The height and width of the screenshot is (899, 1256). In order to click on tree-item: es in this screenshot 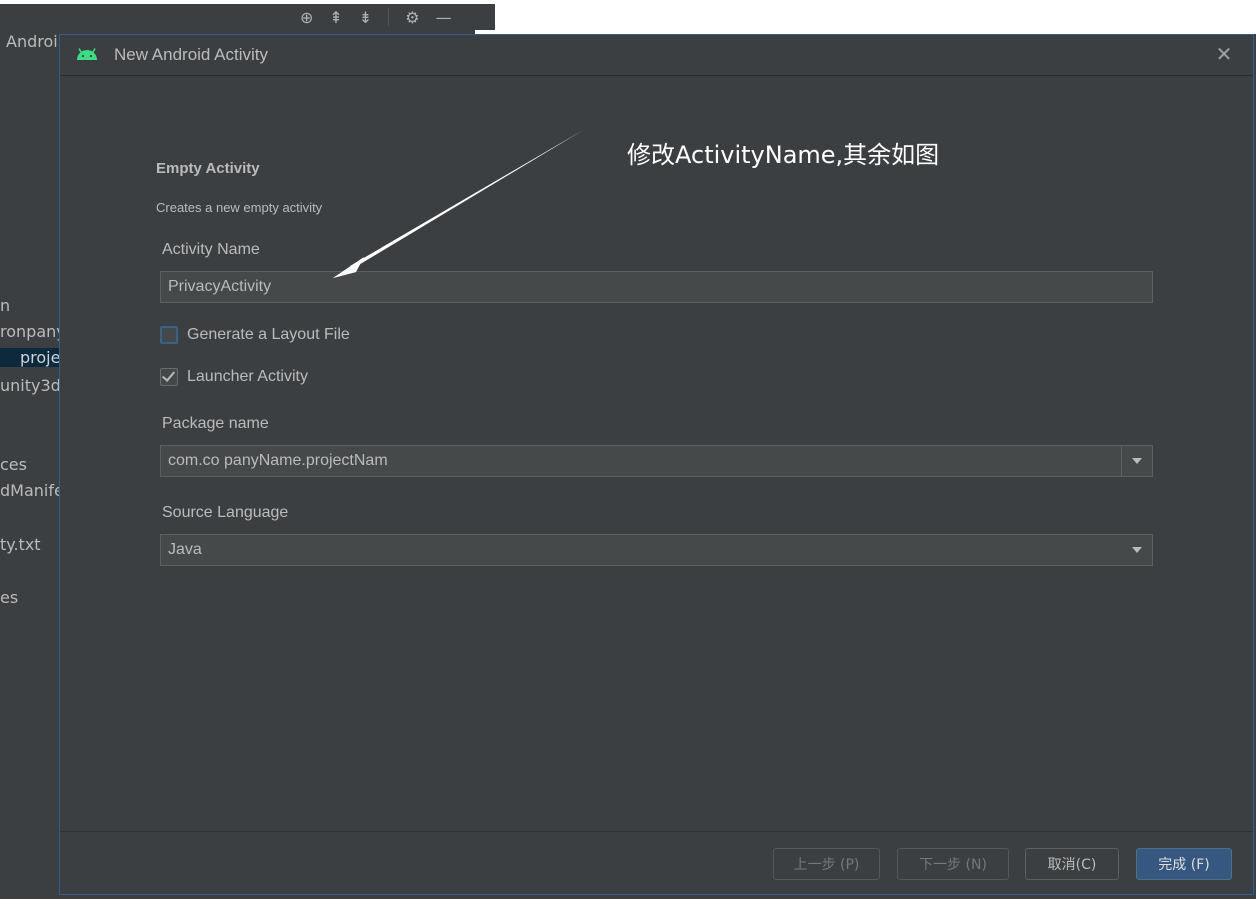, I will do `click(9, 597)`.